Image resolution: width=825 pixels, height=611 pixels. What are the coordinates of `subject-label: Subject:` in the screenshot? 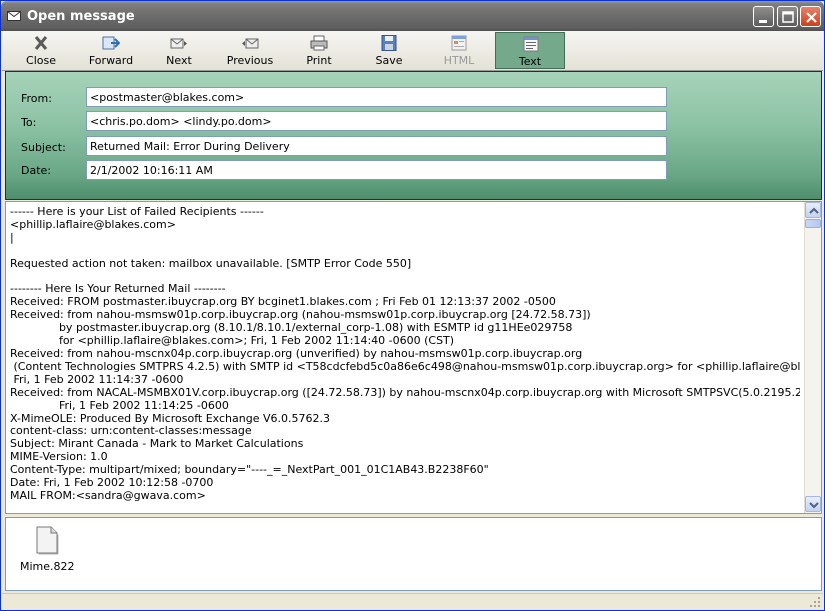 It's located at (43, 147).